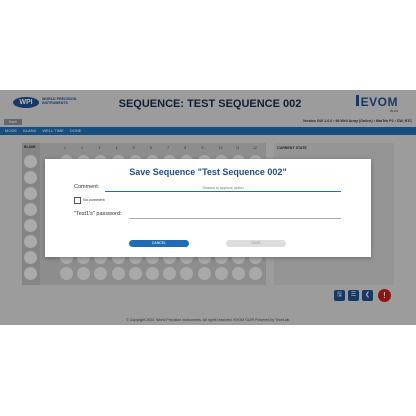  I want to click on cancel-button: CANCEL, so click(159, 243).